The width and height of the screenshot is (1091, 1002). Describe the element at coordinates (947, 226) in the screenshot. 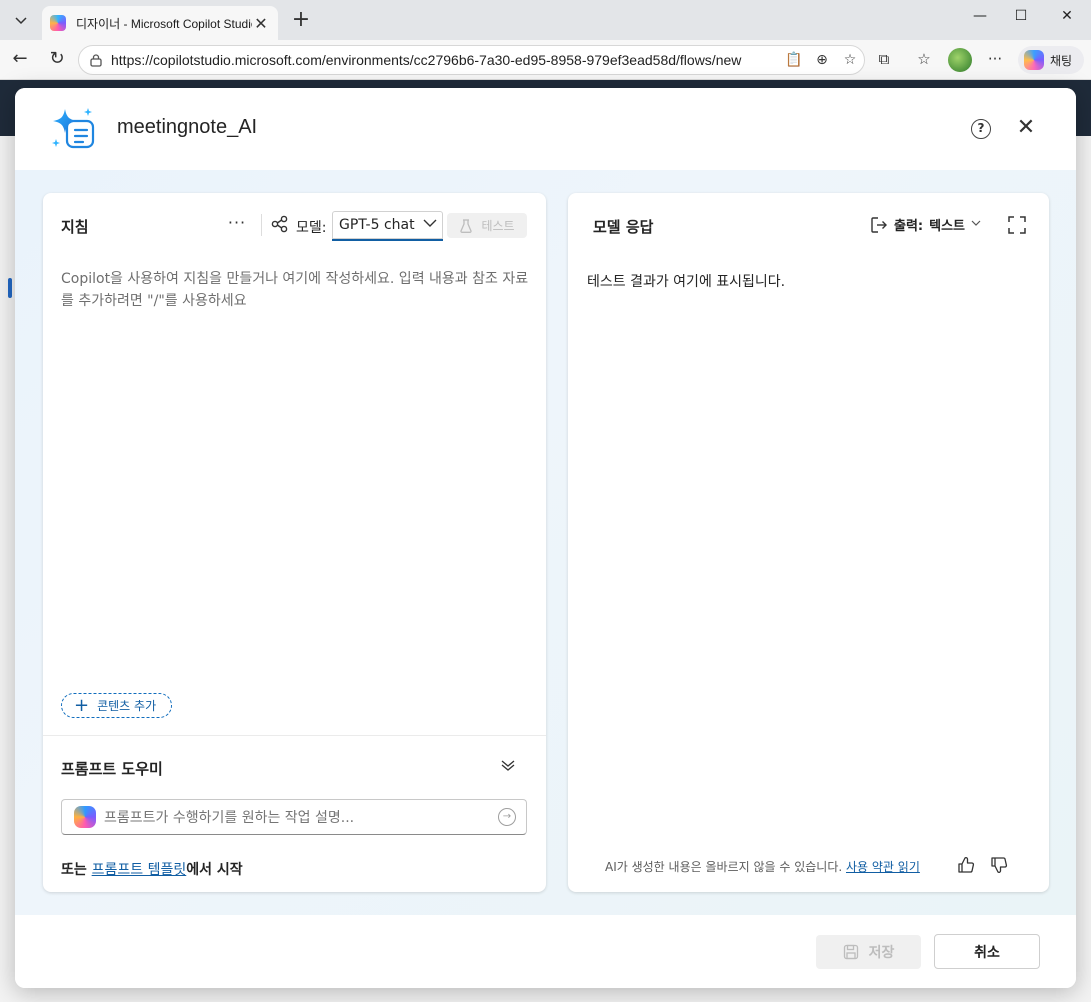

I see `output-value: 텍스트` at that location.